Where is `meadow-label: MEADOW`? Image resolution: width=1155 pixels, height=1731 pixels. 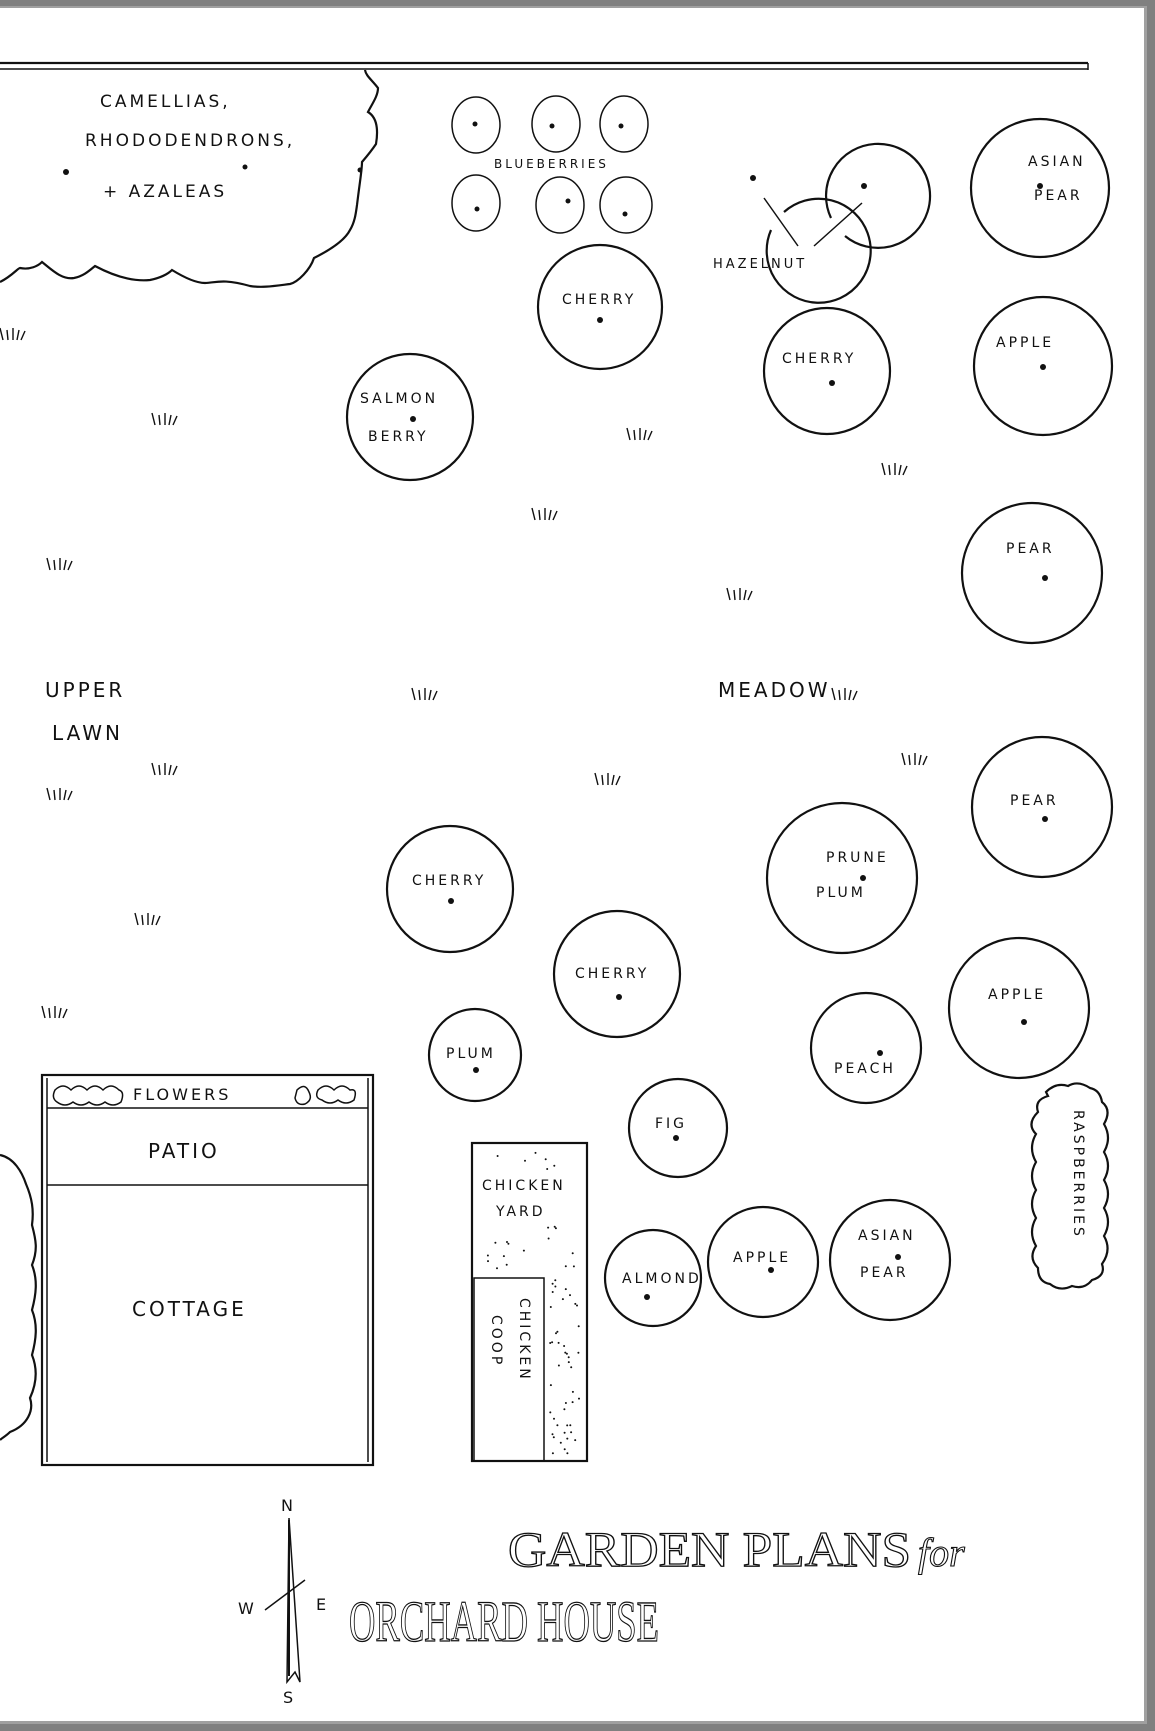
meadow-label: MEADOW is located at coordinates (774, 690).